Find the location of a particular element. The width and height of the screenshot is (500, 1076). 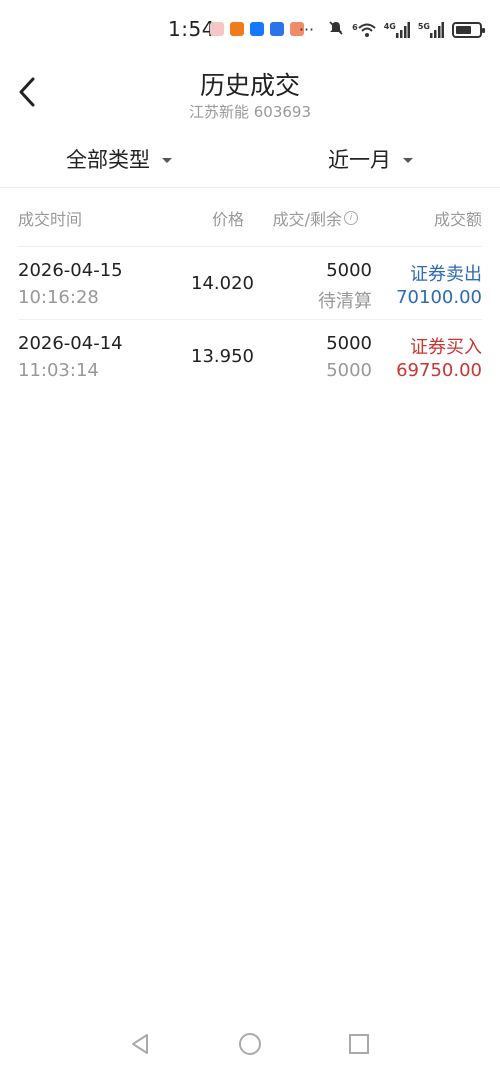

signal-4g-icon: 4G is located at coordinates (397, 30).